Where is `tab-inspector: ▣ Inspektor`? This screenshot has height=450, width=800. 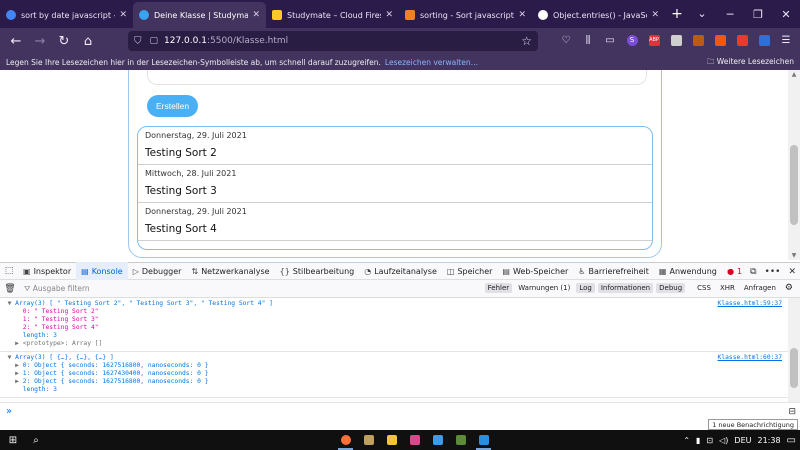
tab-inspector: ▣ Inspektor is located at coordinates (47, 271).